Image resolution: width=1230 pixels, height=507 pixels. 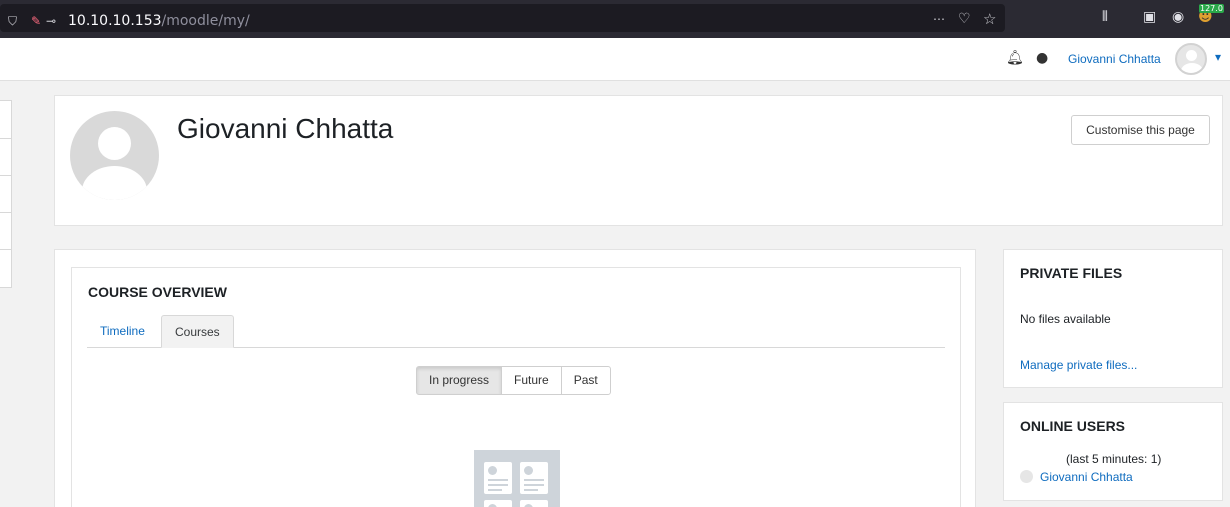 What do you see at coordinates (1211, 8) in the screenshot?
I see `extension-badge: 127.0` at bounding box center [1211, 8].